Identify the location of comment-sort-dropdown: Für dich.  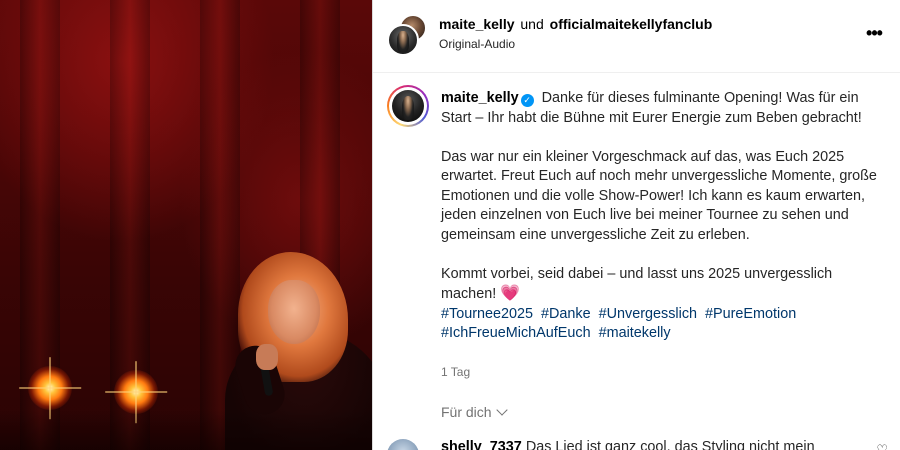
(474, 412).